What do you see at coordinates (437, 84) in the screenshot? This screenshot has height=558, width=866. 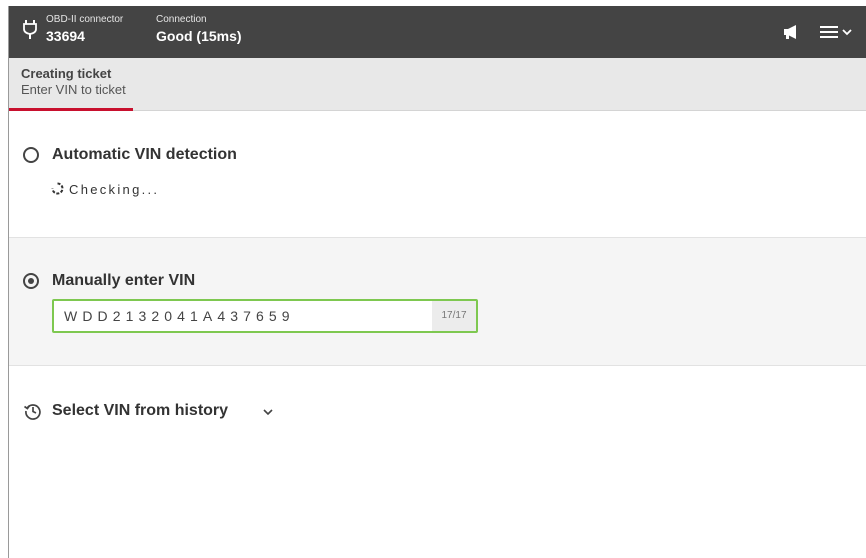 I see `page-header: Creating ticket Enter VIN to ticket` at bounding box center [437, 84].